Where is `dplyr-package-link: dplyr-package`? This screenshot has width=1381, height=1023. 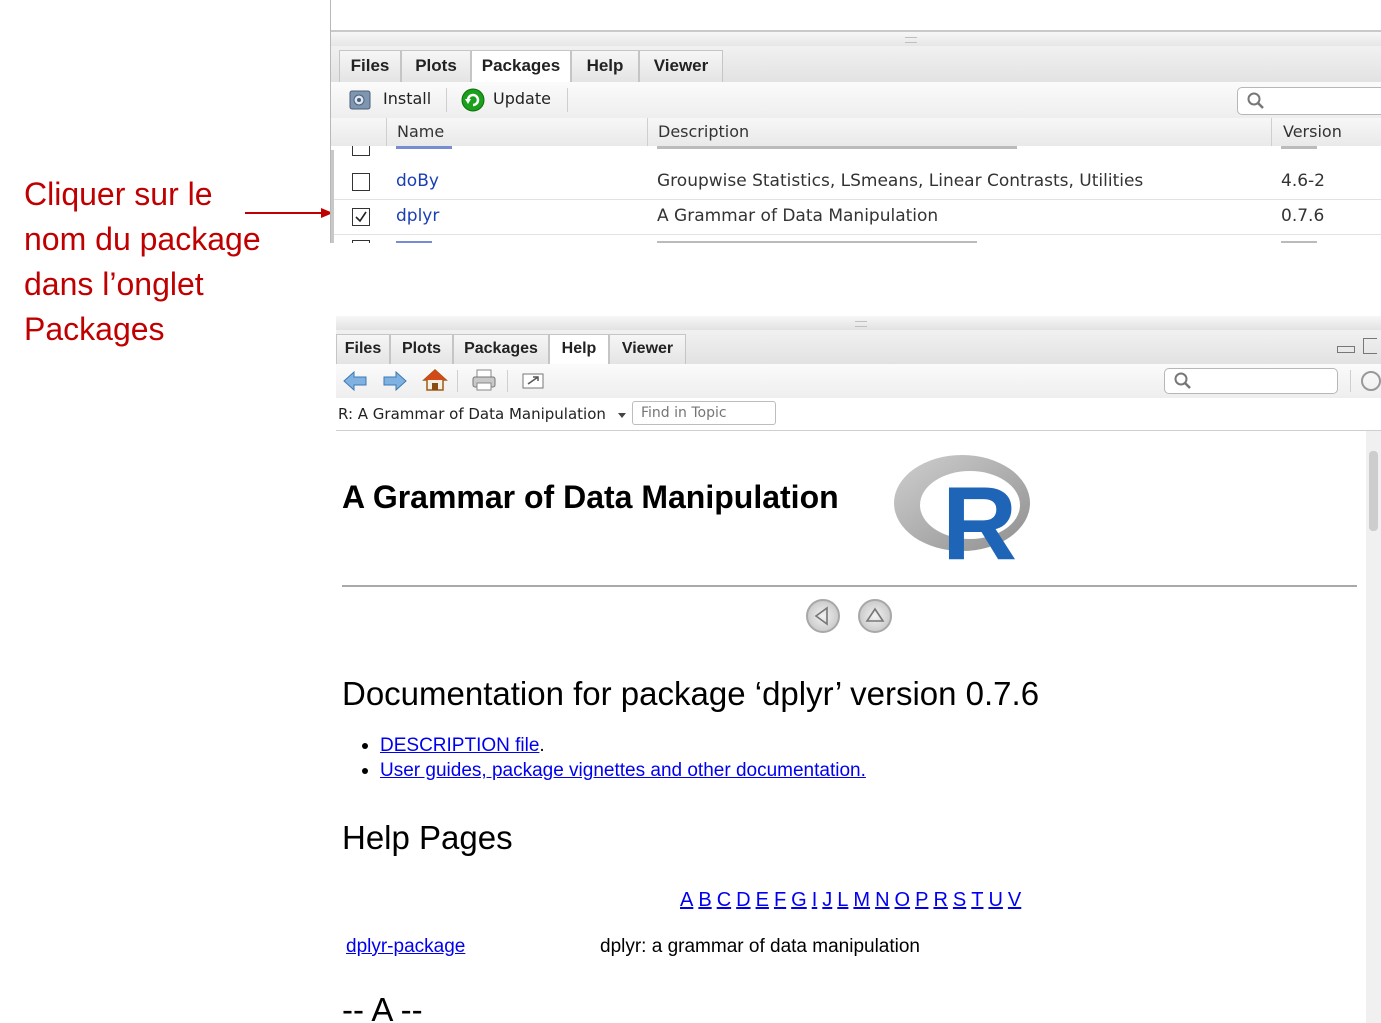 dplyr-package-link: dplyr-package is located at coordinates (405, 947).